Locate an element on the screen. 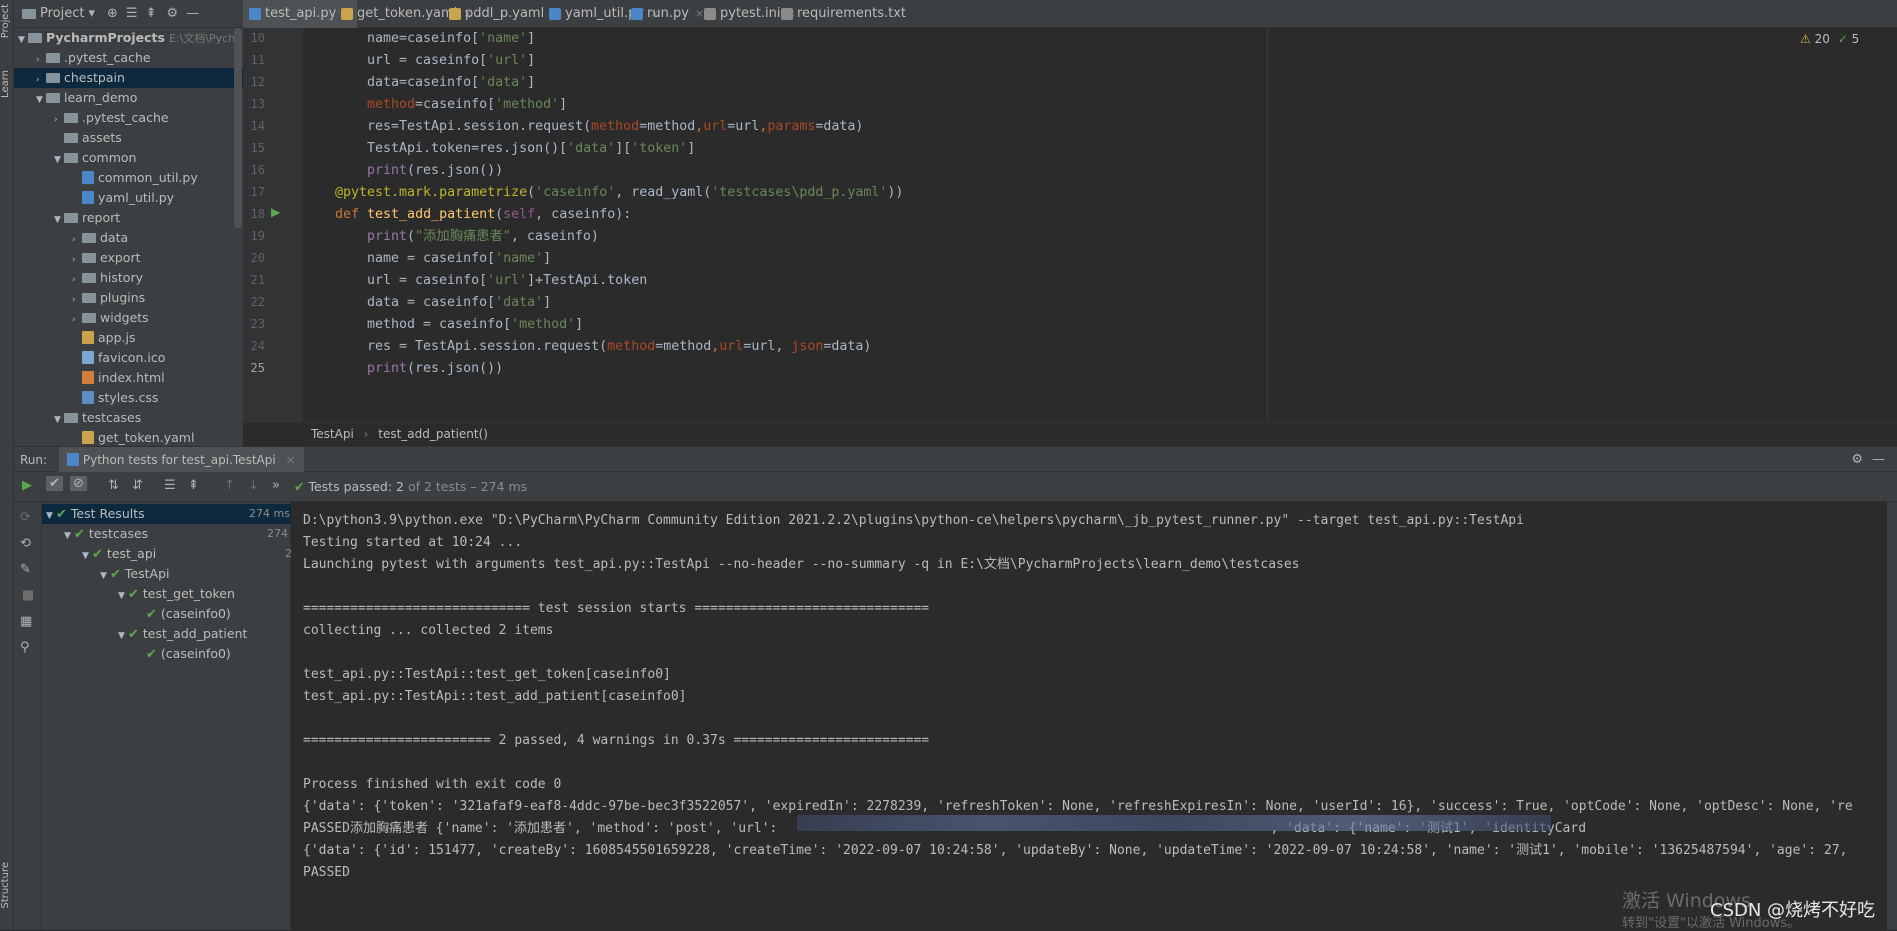  tree-item: app.js is located at coordinates (128, 338).